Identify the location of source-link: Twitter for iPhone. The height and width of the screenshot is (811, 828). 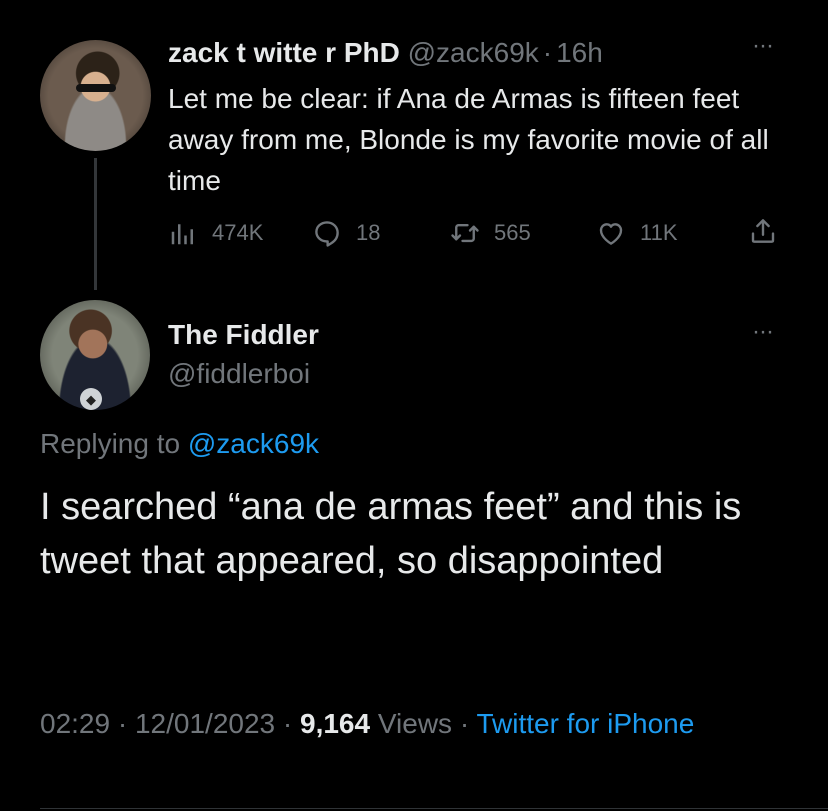
(585, 723).